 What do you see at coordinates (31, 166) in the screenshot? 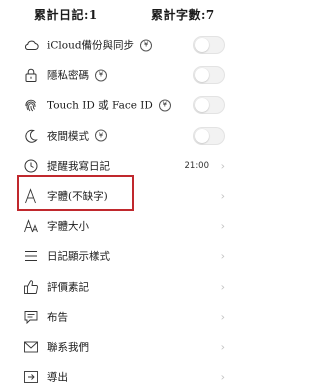
I see `clock-icon` at bounding box center [31, 166].